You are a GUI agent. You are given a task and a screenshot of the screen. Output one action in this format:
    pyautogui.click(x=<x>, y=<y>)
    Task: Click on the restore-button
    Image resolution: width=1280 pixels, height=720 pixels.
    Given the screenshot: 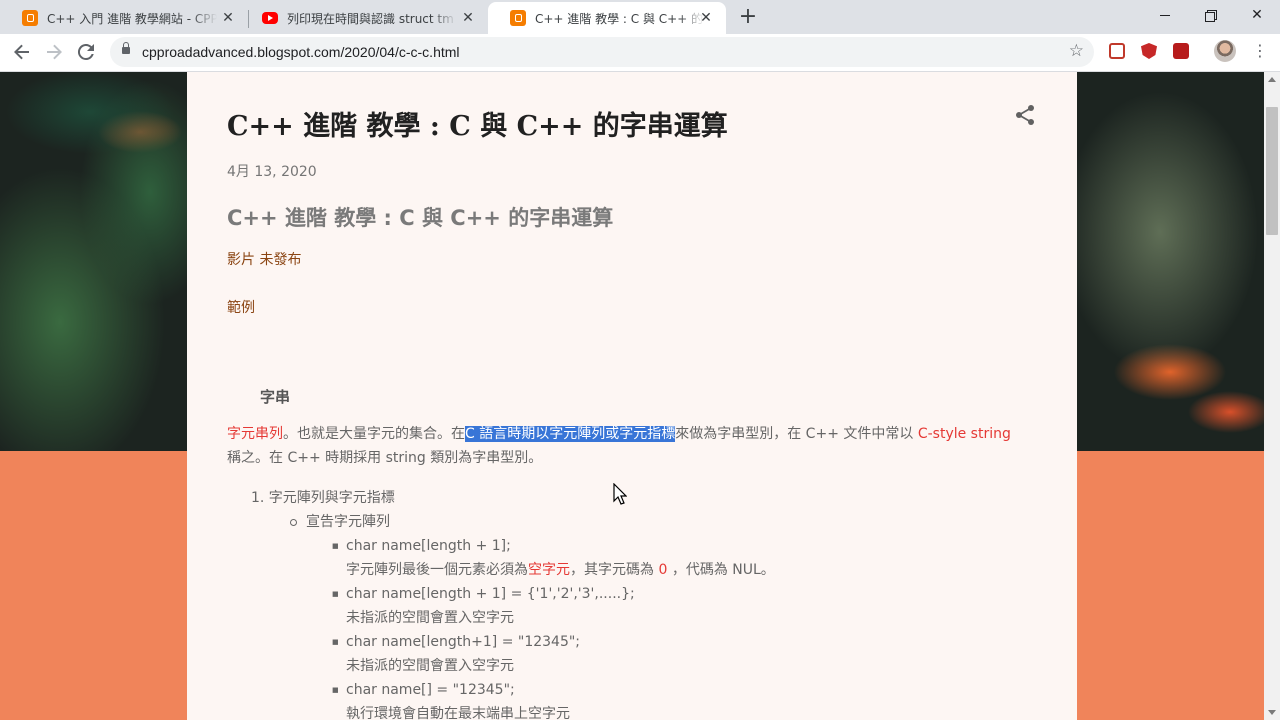 What is the action you would take?
    pyautogui.click(x=1211, y=15)
    